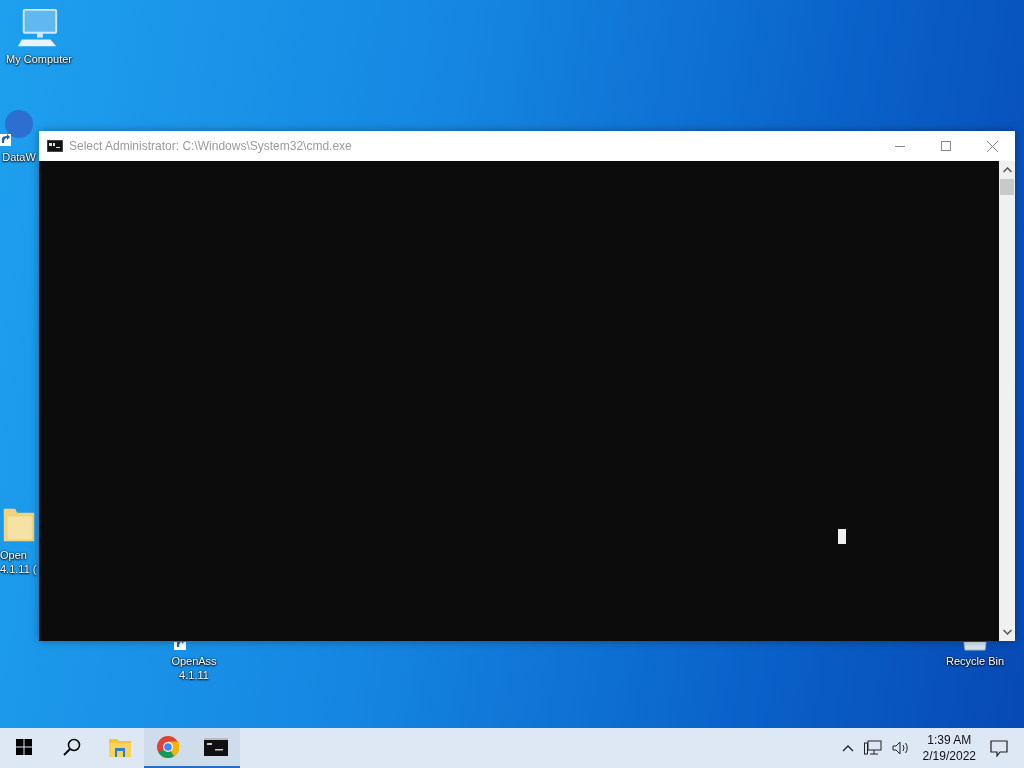  What do you see at coordinates (13, 555) in the screenshot?
I see `icon-label: Open` at bounding box center [13, 555].